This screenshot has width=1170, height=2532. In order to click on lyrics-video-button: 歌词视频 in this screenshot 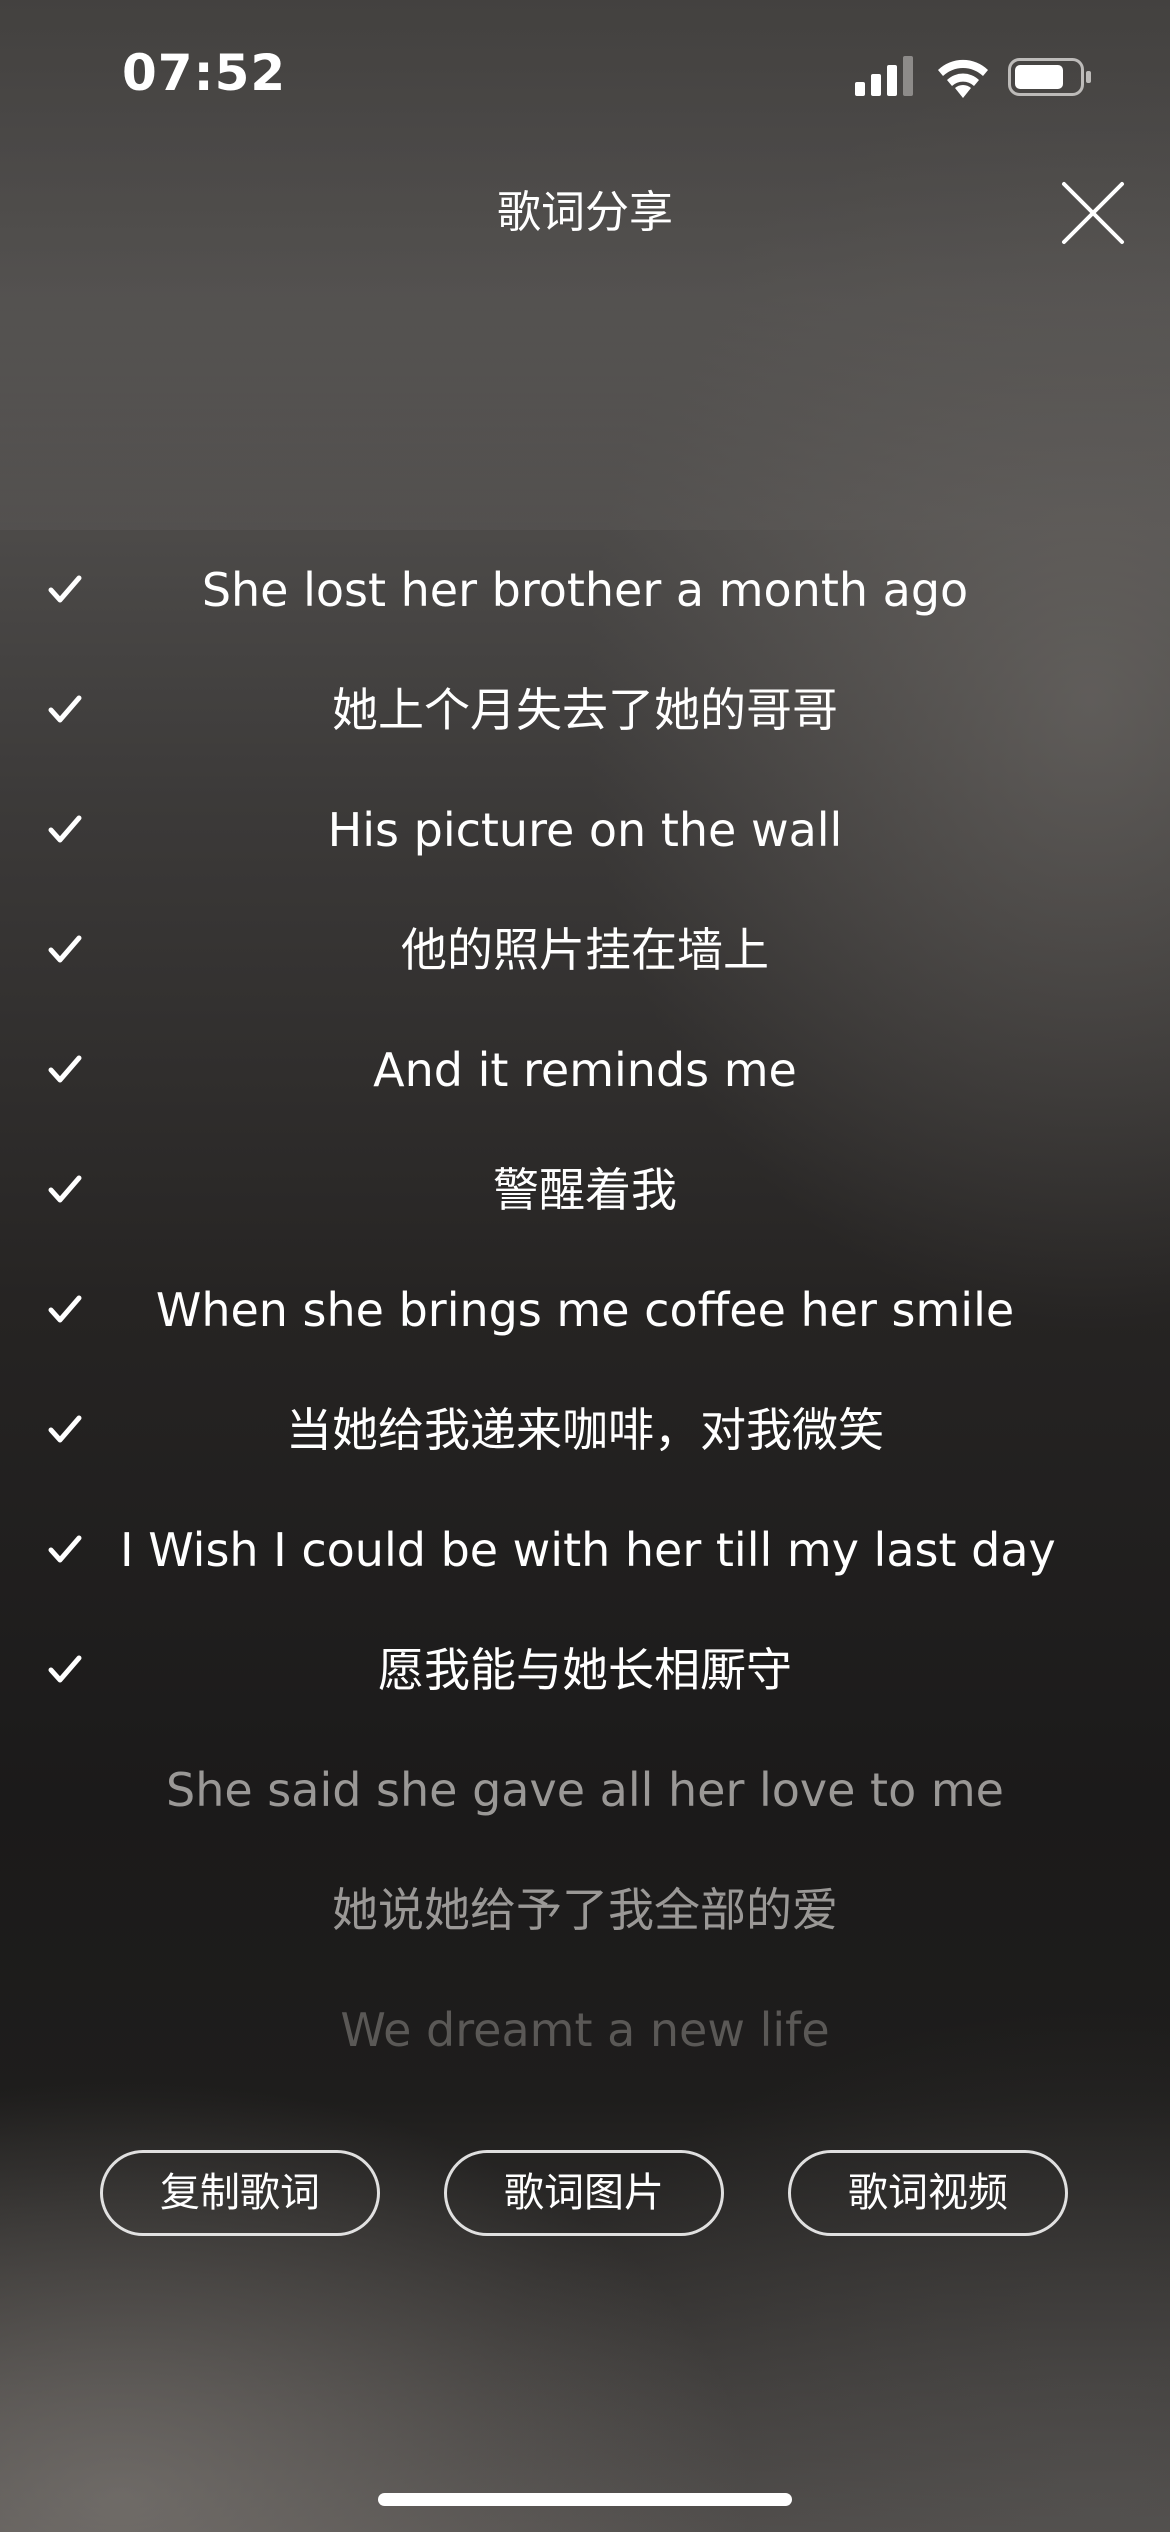, I will do `click(928, 2193)`.